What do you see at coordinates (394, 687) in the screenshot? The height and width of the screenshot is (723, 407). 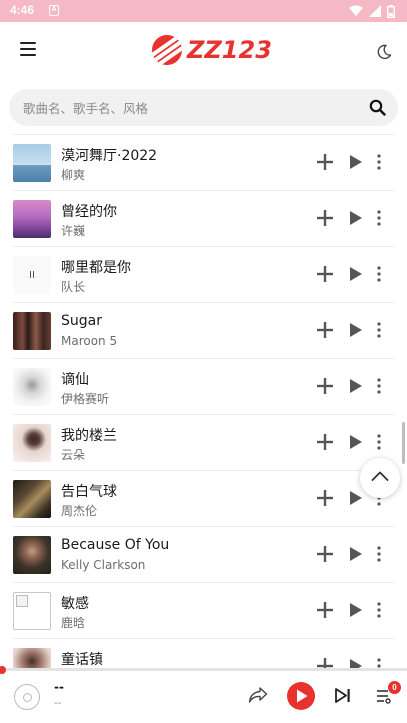 I see `queue-count-badge: 0` at bounding box center [394, 687].